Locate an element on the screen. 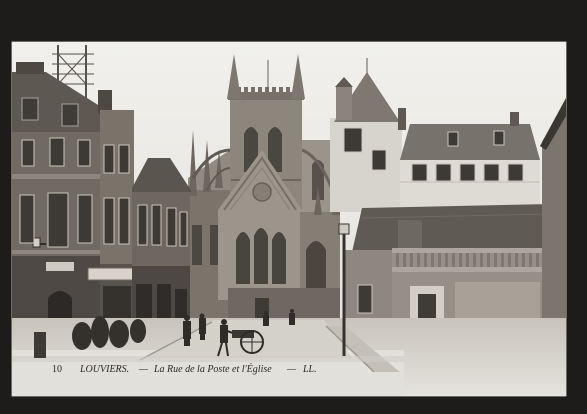 This screenshot has width=587, height=414. shop-sign is located at coordinates (112, 274).